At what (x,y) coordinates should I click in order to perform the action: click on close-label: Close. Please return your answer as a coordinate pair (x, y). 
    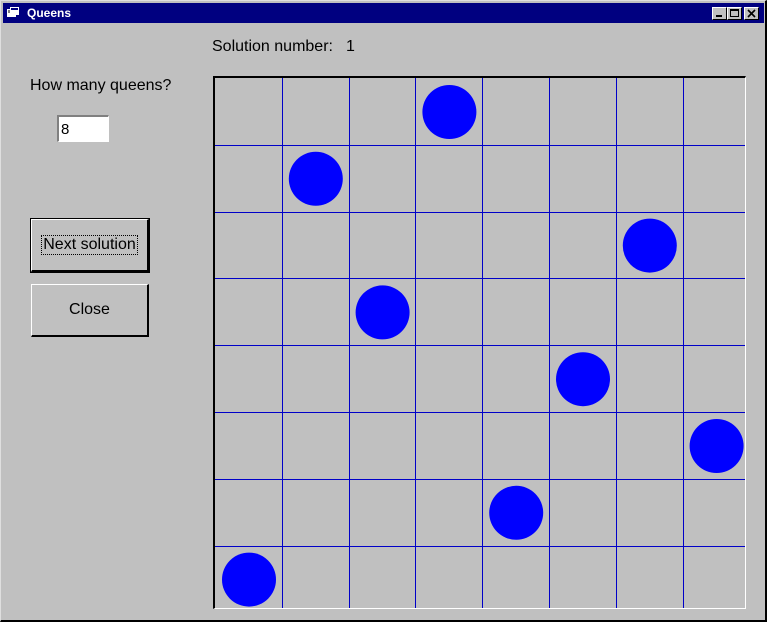
    Looking at the image, I should click on (89, 309).